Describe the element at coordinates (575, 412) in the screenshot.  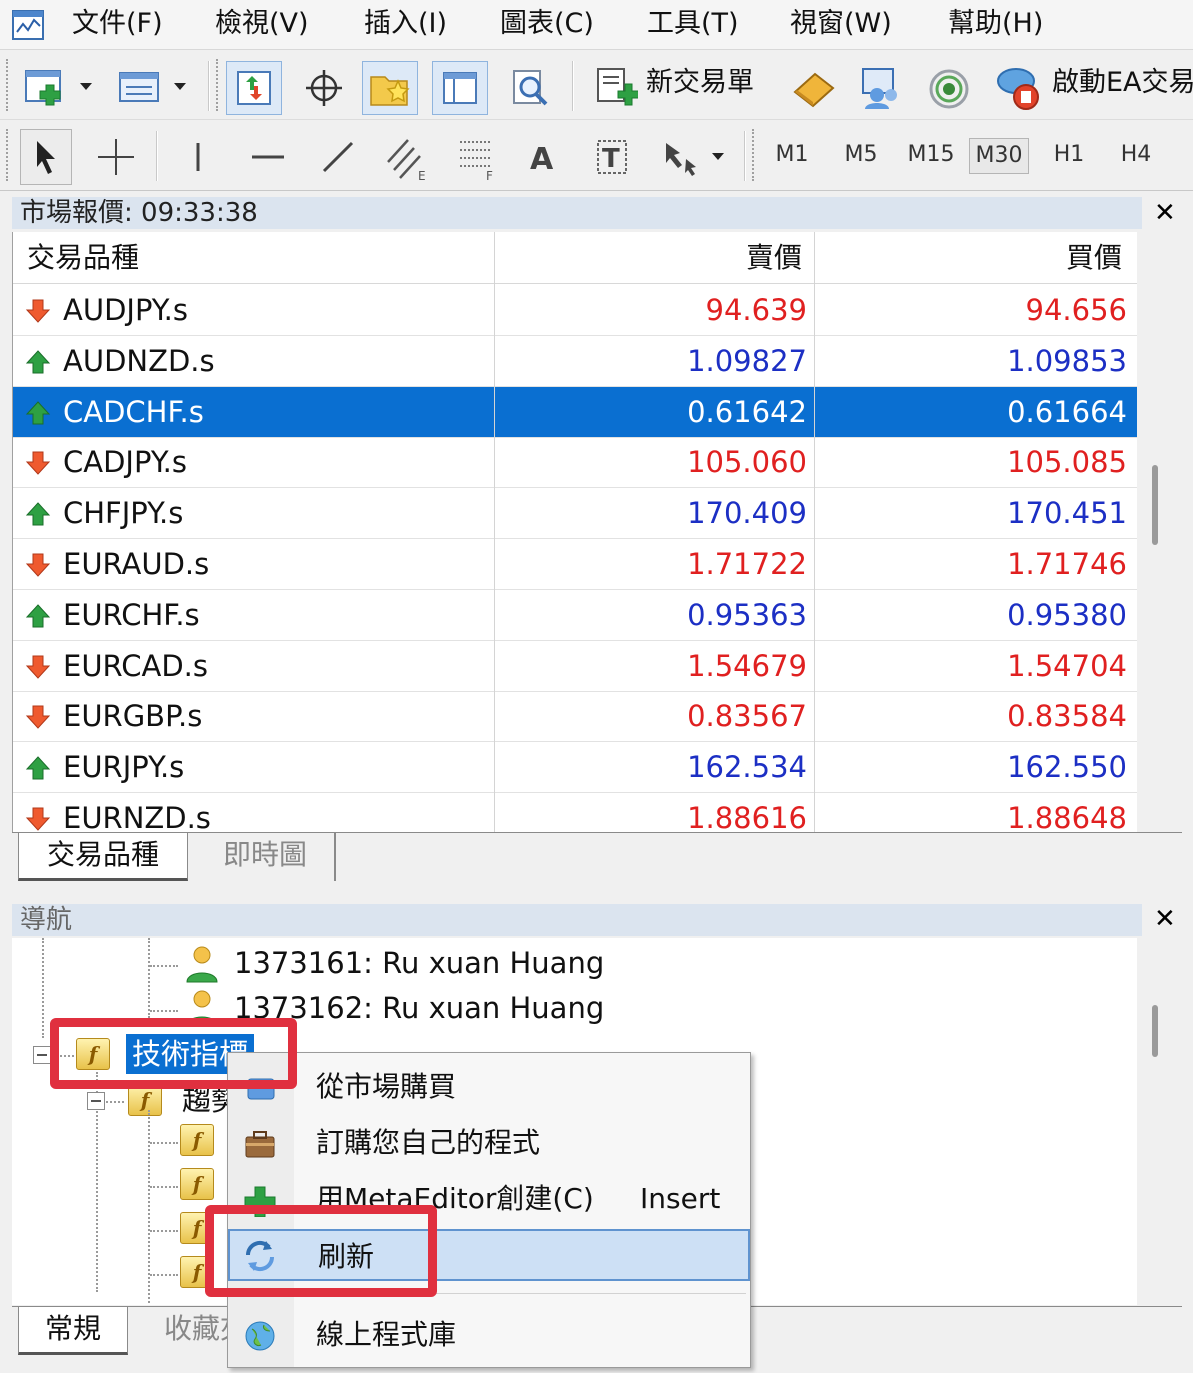
I see `table-row: CADCHF.s 0.61642 0.61664` at that location.